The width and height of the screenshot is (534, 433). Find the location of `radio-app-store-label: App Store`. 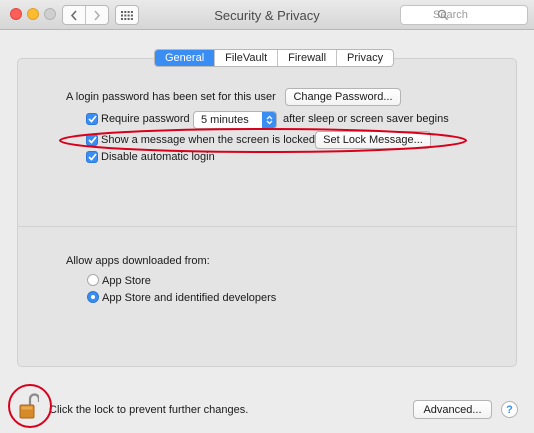

radio-app-store-label: App Store is located at coordinates (126, 281).